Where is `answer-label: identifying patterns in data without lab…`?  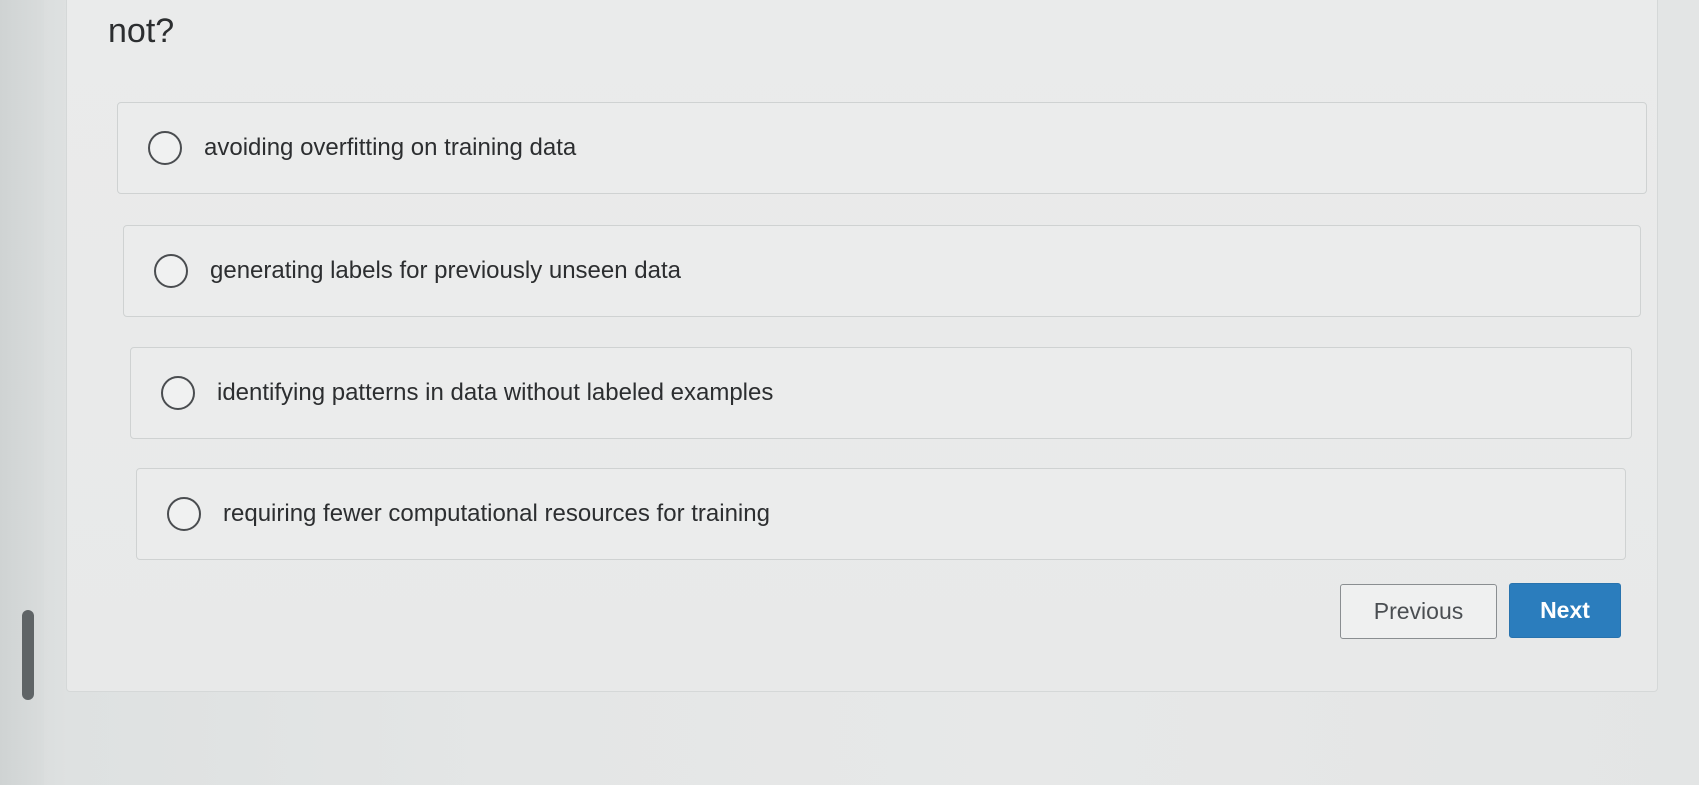 answer-label: identifying patterns in data without lab… is located at coordinates (495, 392).